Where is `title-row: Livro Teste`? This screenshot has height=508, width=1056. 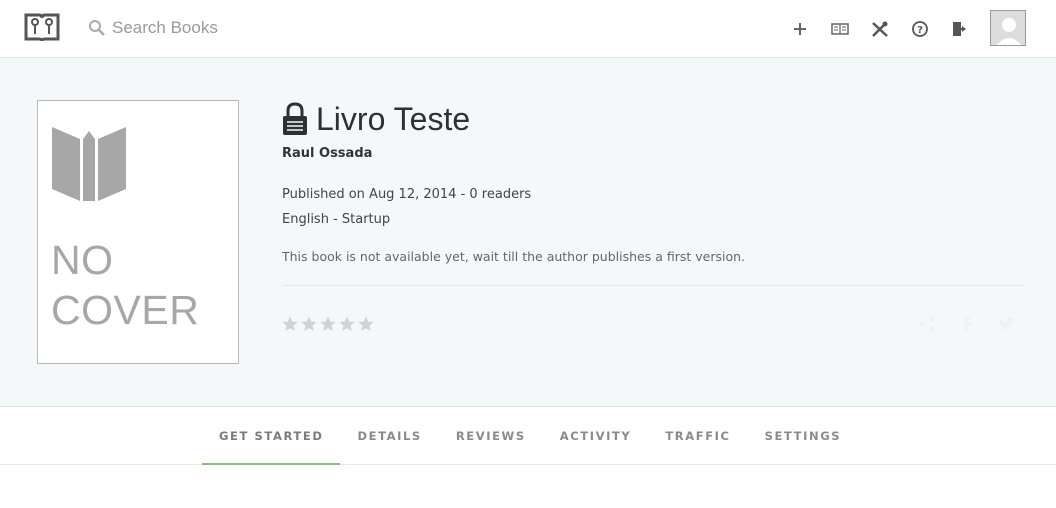
title-row: Livro Teste is located at coordinates (653, 119).